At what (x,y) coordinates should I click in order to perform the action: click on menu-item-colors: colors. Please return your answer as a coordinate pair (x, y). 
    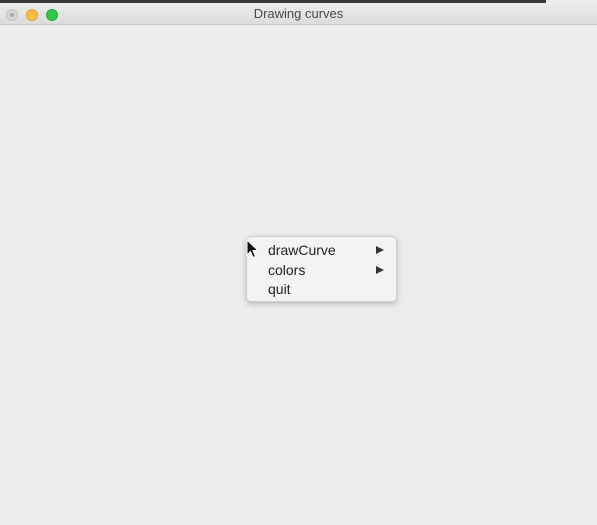
    Looking at the image, I should click on (321, 271).